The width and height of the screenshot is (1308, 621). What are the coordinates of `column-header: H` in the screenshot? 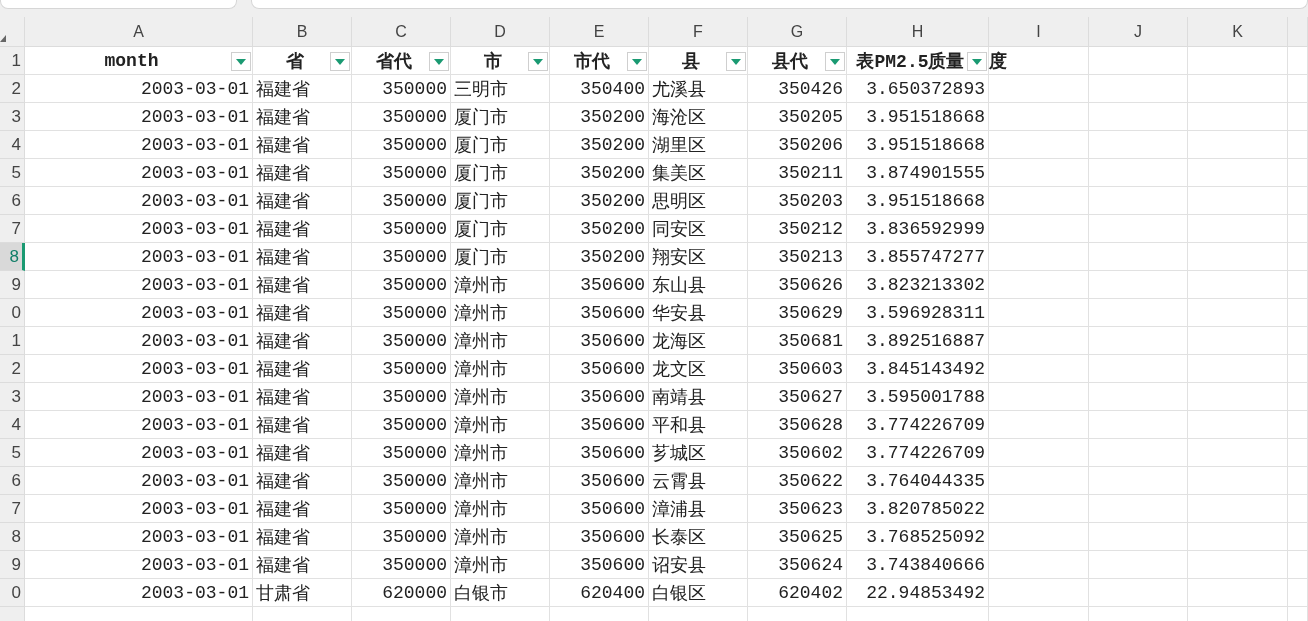 It's located at (918, 32).